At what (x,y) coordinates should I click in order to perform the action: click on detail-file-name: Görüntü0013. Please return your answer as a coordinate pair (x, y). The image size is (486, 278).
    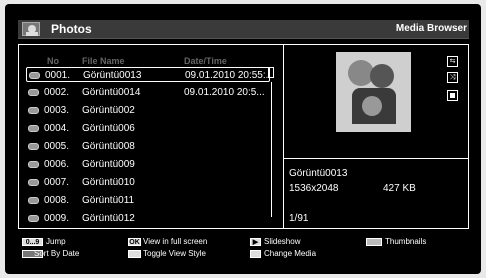
    Looking at the image, I should click on (318, 173).